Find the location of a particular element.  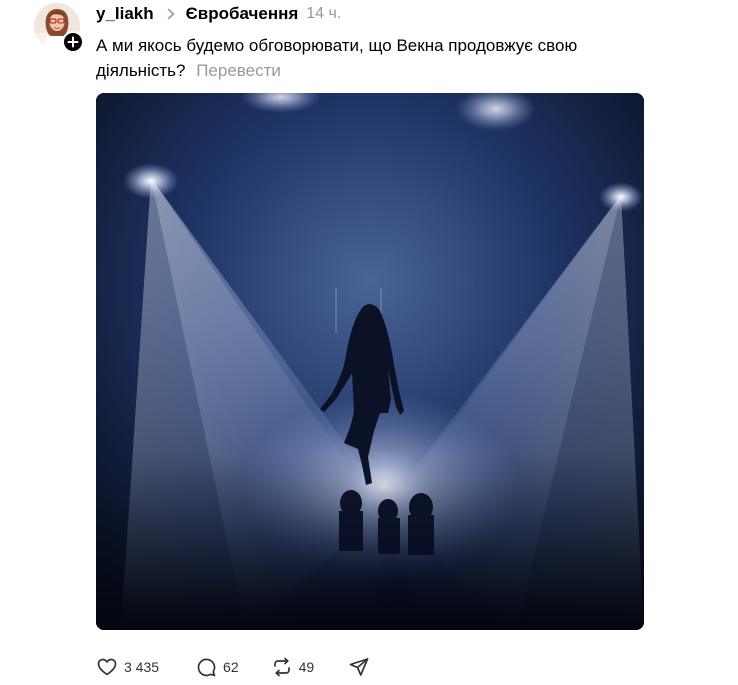

repost-button: 49 is located at coordinates (293, 667).